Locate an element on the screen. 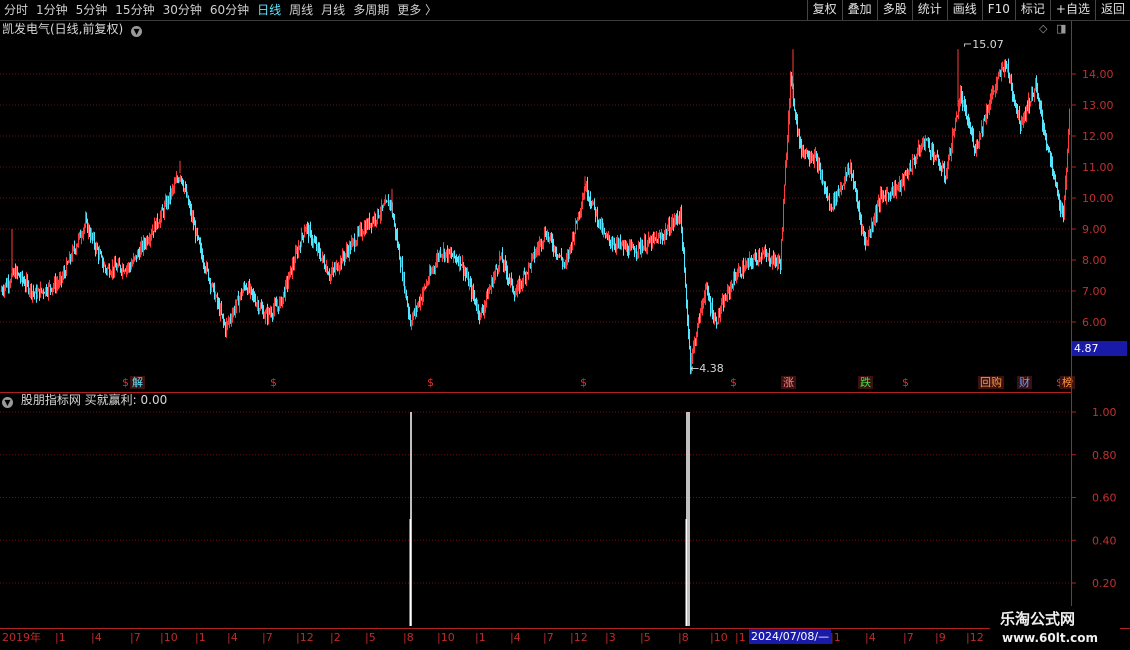 The height and width of the screenshot is (650, 1130). price-tick-label: 14.00 is located at coordinates (1098, 74).